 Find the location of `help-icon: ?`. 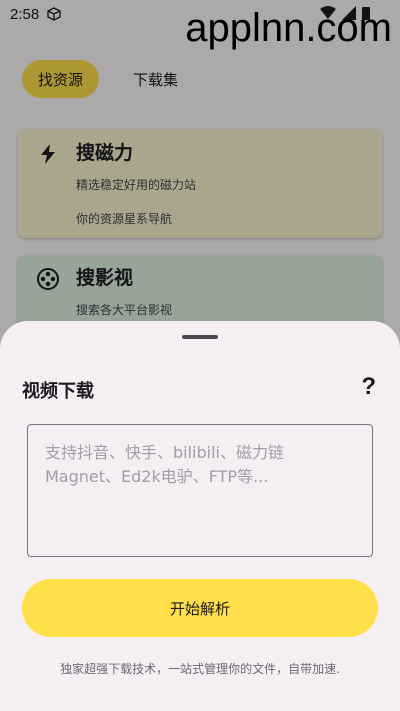

help-icon: ? is located at coordinates (368, 387).